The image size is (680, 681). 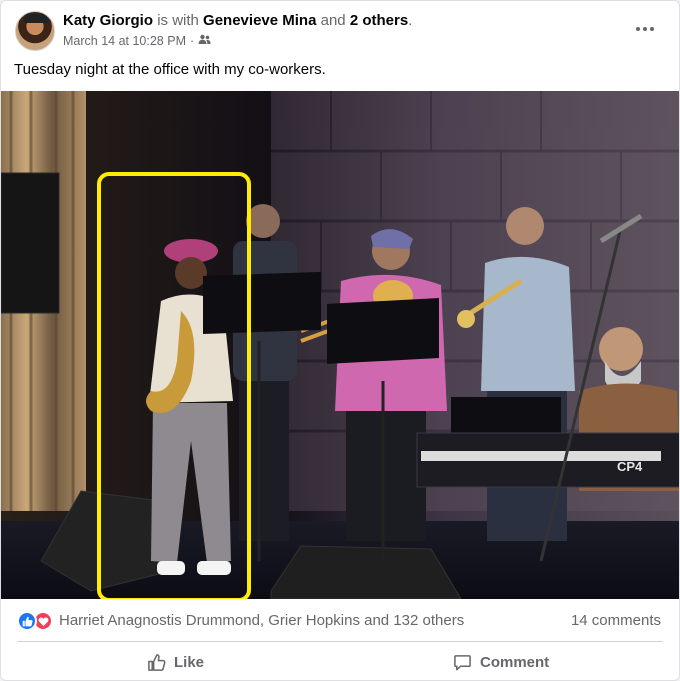 I want to click on keyboard-brand-label: CP4, so click(x=630, y=466).